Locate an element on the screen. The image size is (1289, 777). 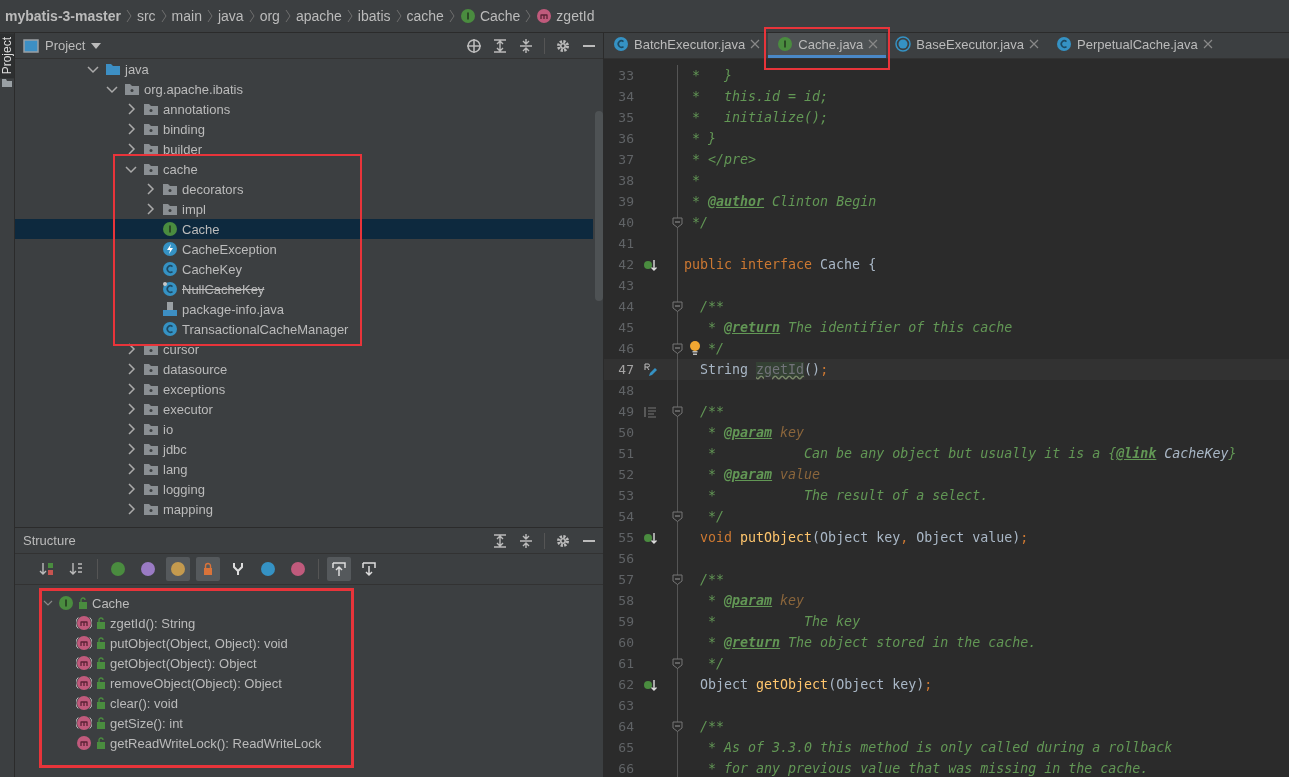
line-number: 43 is located at coordinates (625, 285).